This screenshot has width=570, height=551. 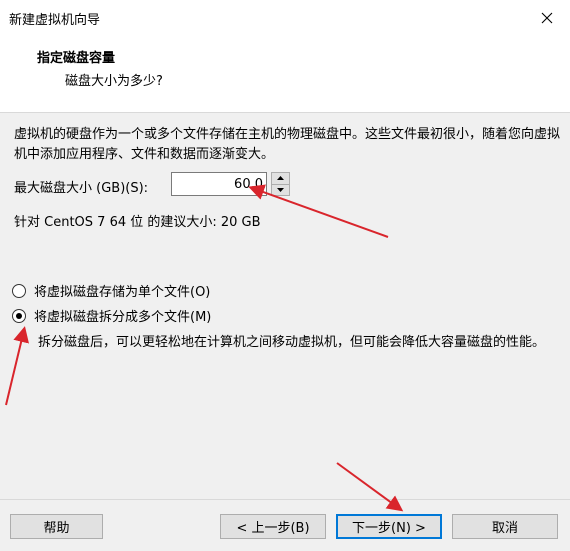 What do you see at coordinates (81, 188) in the screenshot?
I see `disk-size-label: 最大磁盘大小 (GB)(S):` at bounding box center [81, 188].